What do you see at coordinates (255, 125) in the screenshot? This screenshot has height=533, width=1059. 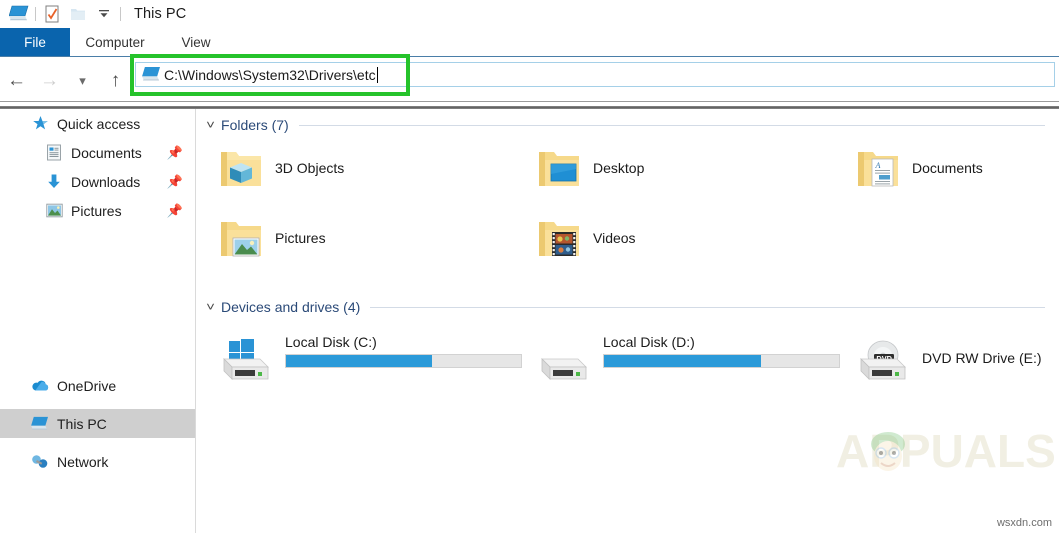 I see `group-title: Folders (7)` at bounding box center [255, 125].